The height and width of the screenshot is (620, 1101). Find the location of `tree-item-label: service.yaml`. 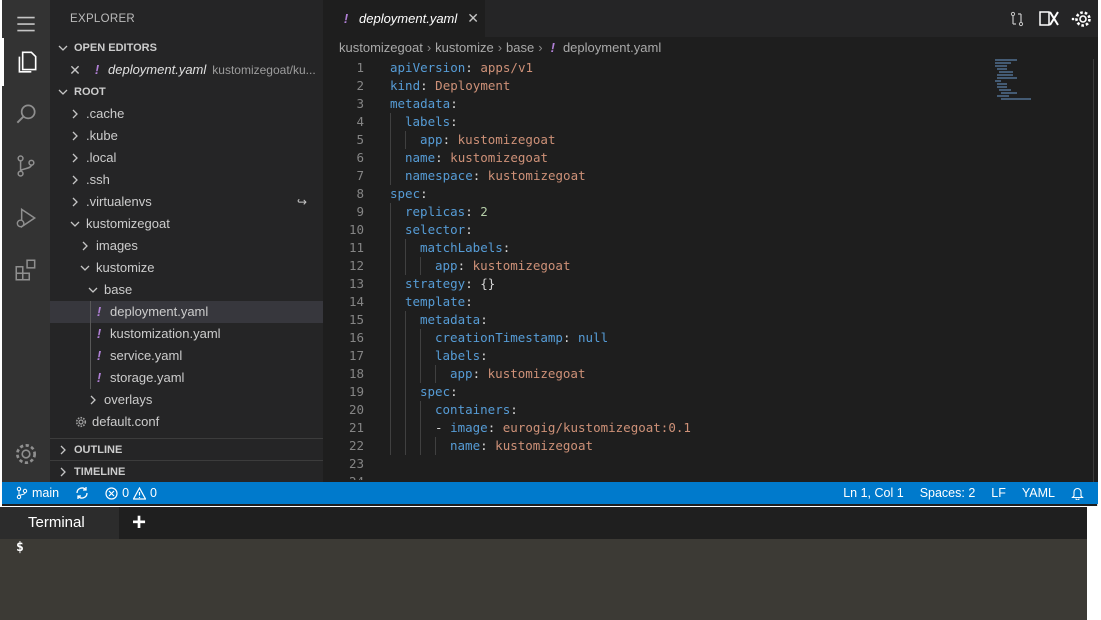

tree-item-label: service.yaml is located at coordinates (146, 355).